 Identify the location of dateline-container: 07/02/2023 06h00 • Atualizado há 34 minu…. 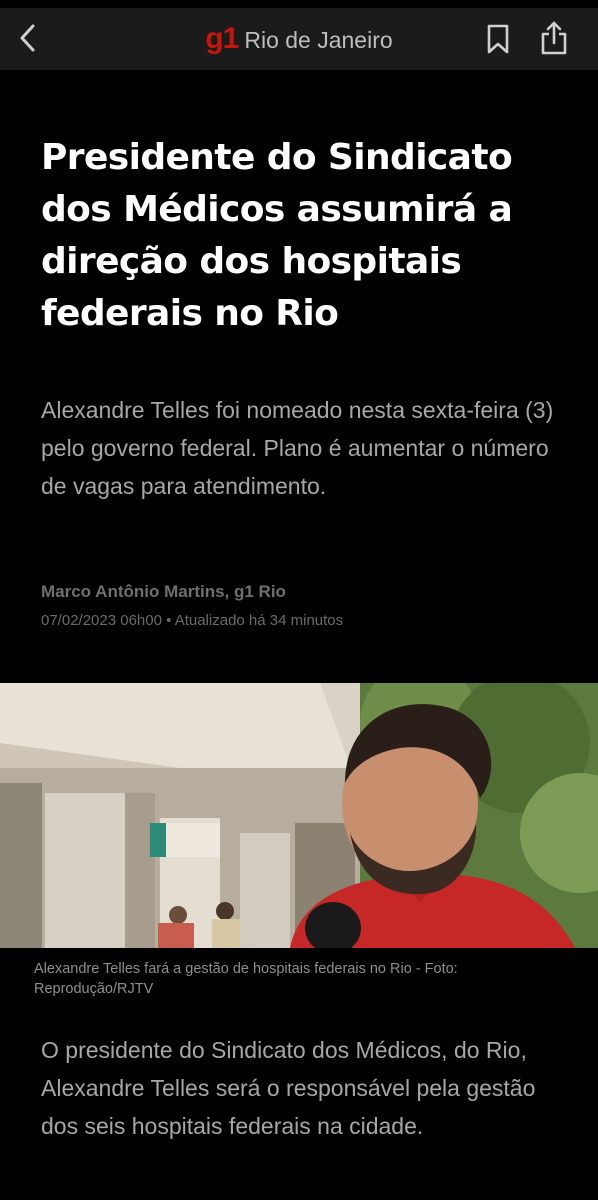
(301, 618).